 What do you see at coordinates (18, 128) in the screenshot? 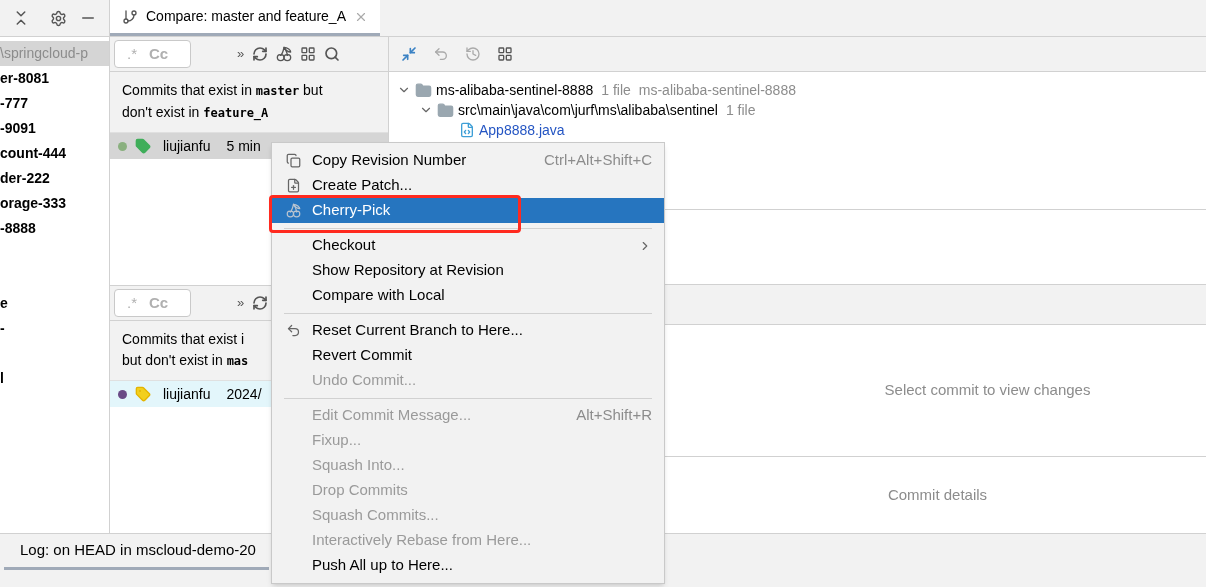
I see `branch-name: -9091` at bounding box center [18, 128].